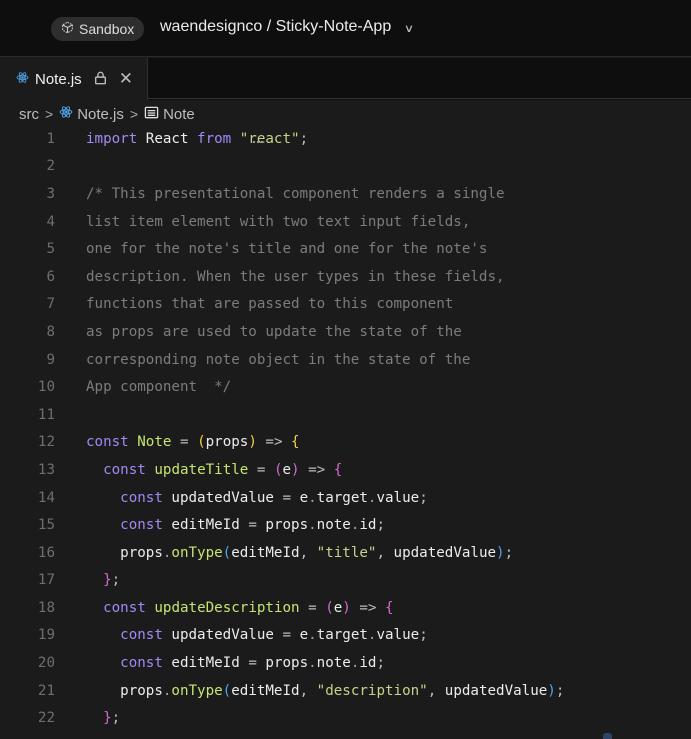 The width and height of the screenshot is (691, 739). Describe the element at coordinates (345, 470) in the screenshot. I see `code-line: 13 const updateTitle = (e) => {` at that location.